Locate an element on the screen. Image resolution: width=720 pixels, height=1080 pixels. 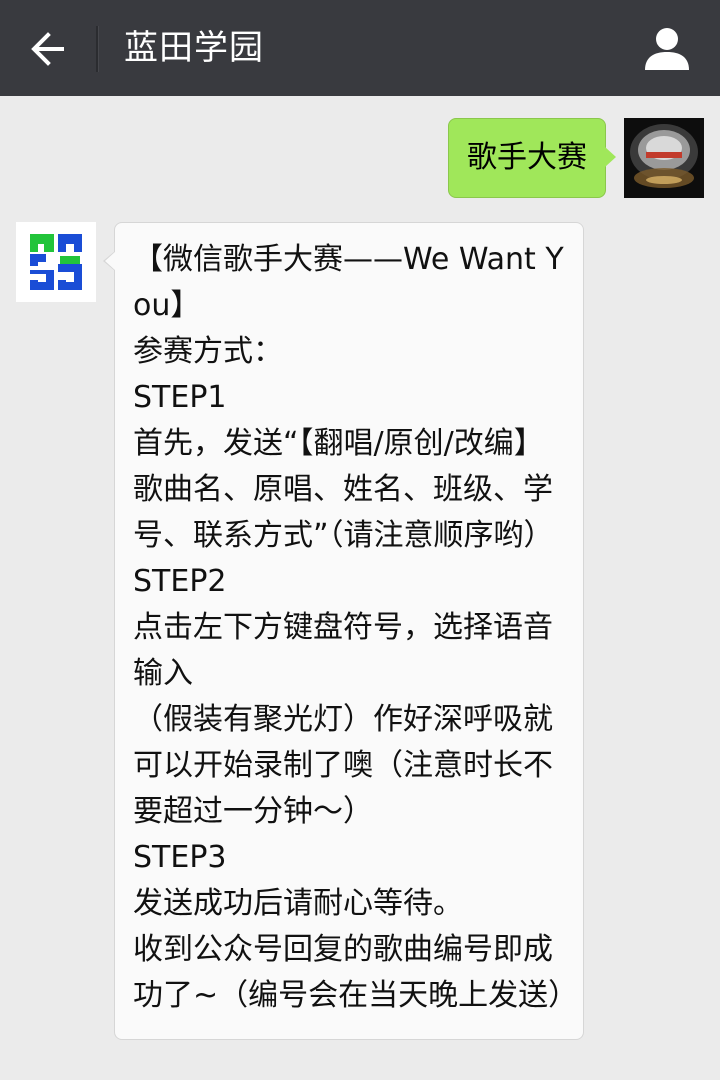
message-line-step3: STEP3 is located at coordinates (180, 857).